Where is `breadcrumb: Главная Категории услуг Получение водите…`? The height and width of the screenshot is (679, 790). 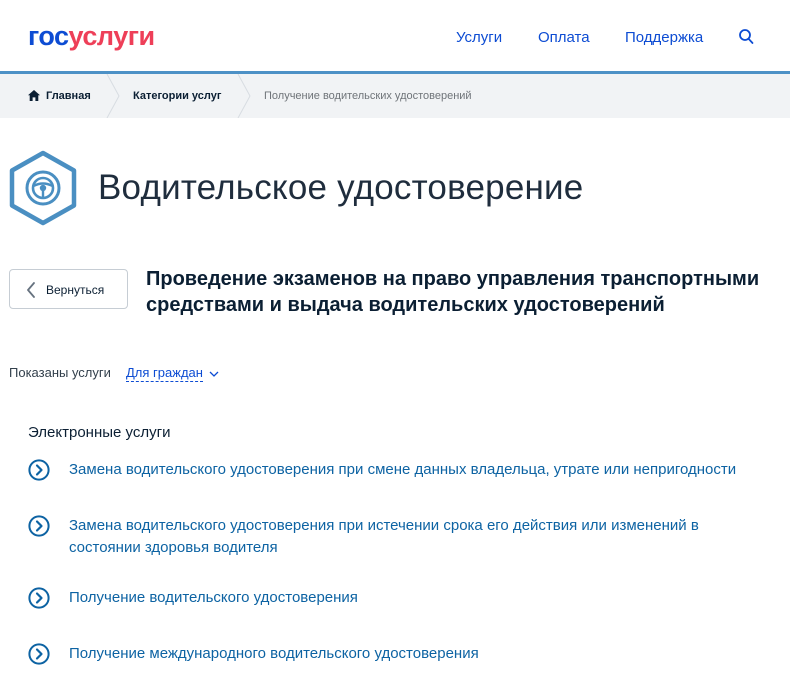 breadcrumb: Главная Категории услуг Получение водите… is located at coordinates (395, 96).